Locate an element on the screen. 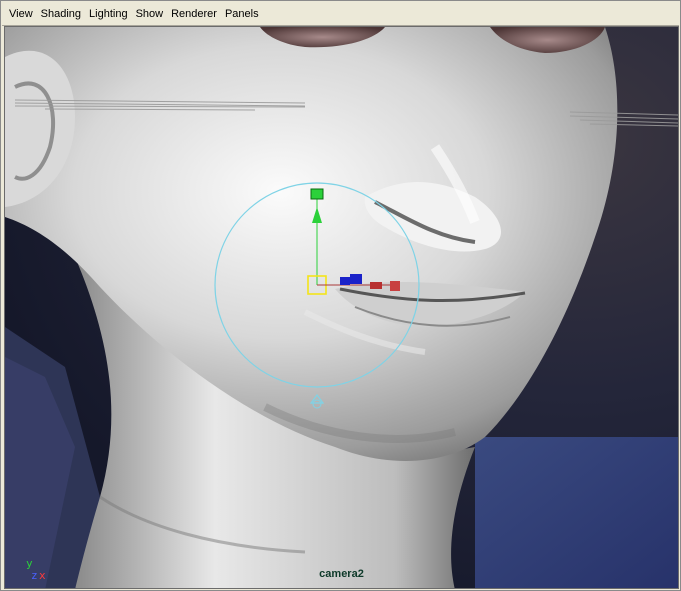  view-axis-gizmo-icon: y z x is located at coordinates (38, 572).